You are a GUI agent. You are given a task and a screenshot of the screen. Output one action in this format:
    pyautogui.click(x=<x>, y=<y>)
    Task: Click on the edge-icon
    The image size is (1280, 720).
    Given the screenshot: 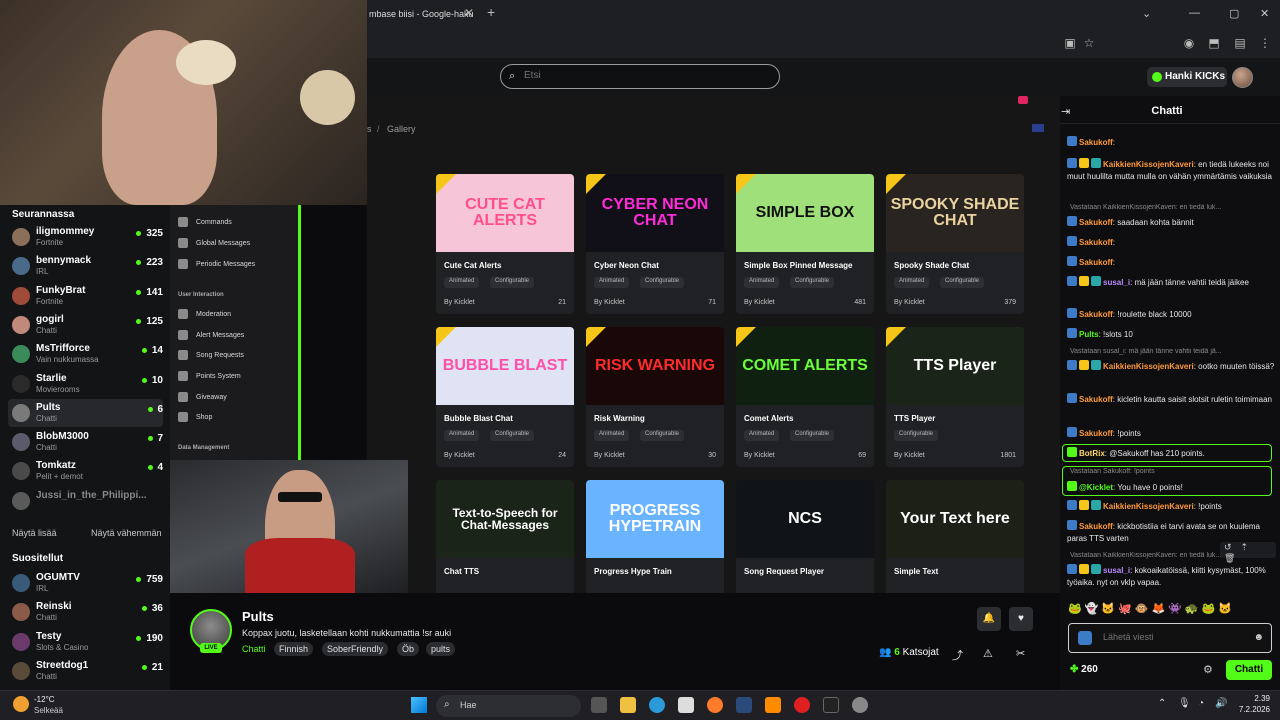 What is the action you would take?
    pyautogui.click(x=657, y=705)
    